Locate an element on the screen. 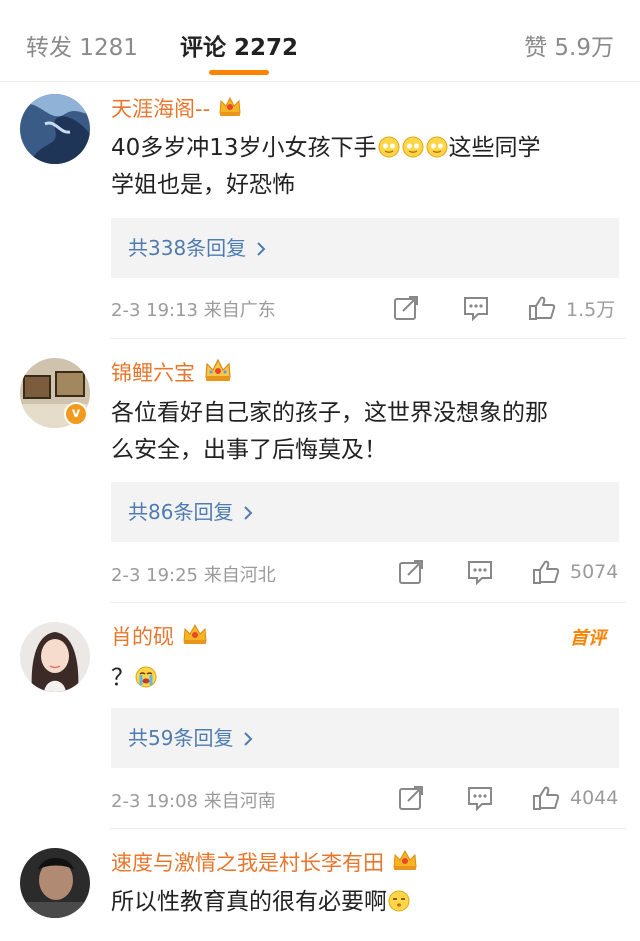 This screenshot has width=640, height=941. sleepy-emoji-icon is located at coordinates (399, 902).